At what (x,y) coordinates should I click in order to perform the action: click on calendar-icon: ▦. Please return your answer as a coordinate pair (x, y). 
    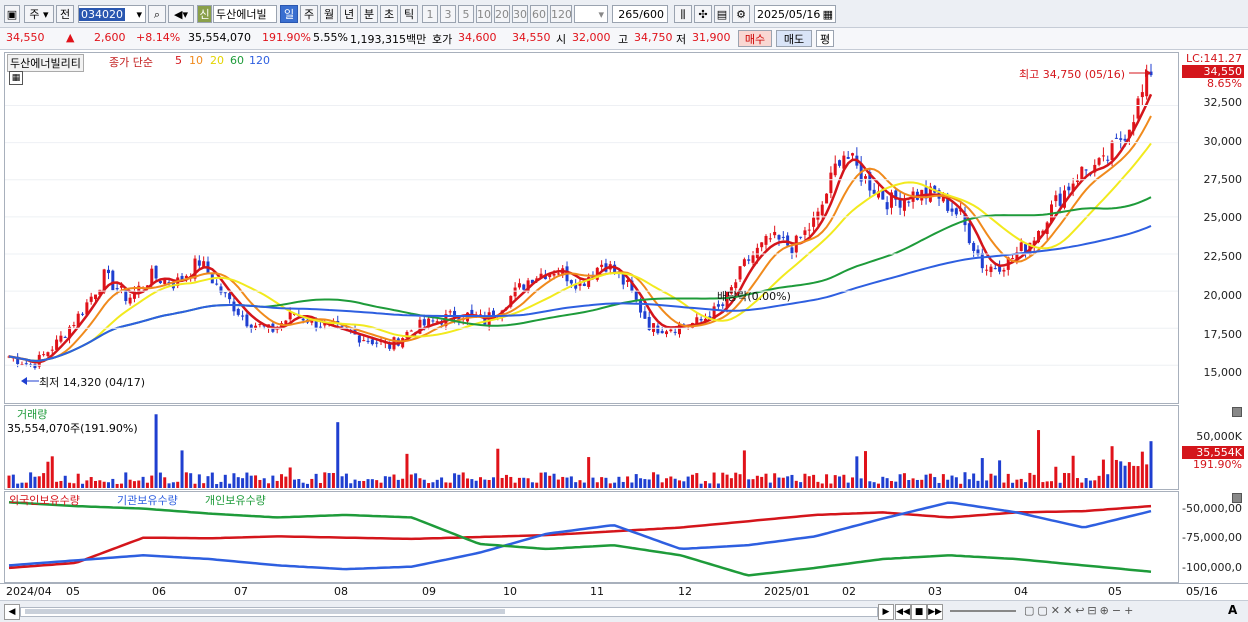
    Looking at the image, I should click on (828, 14).